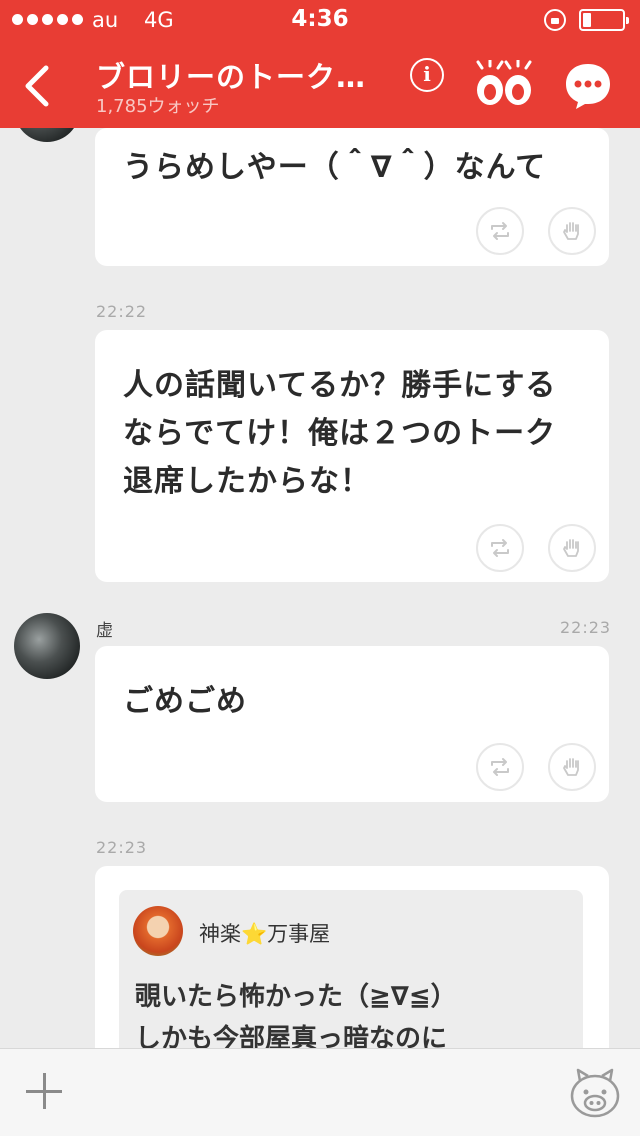 The width and height of the screenshot is (640, 1136). What do you see at coordinates (122, 311) in the screenshot?
I see `message-timestamp: 22:22` at bounding box center [122, 311].